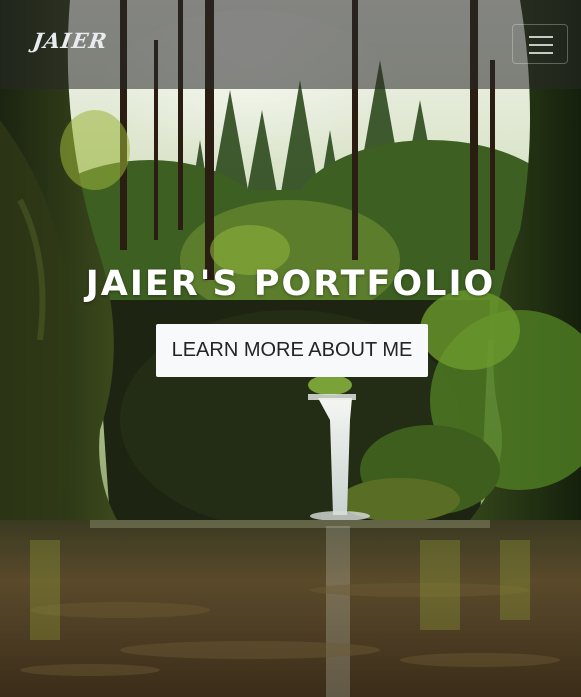 This screenshot has height=697, width=581. What do you see at coordinates (290, 284) in the screenshot?
I see `hero-title: JAIER'S PORTFOLIO` at bounding box center [290, 284].